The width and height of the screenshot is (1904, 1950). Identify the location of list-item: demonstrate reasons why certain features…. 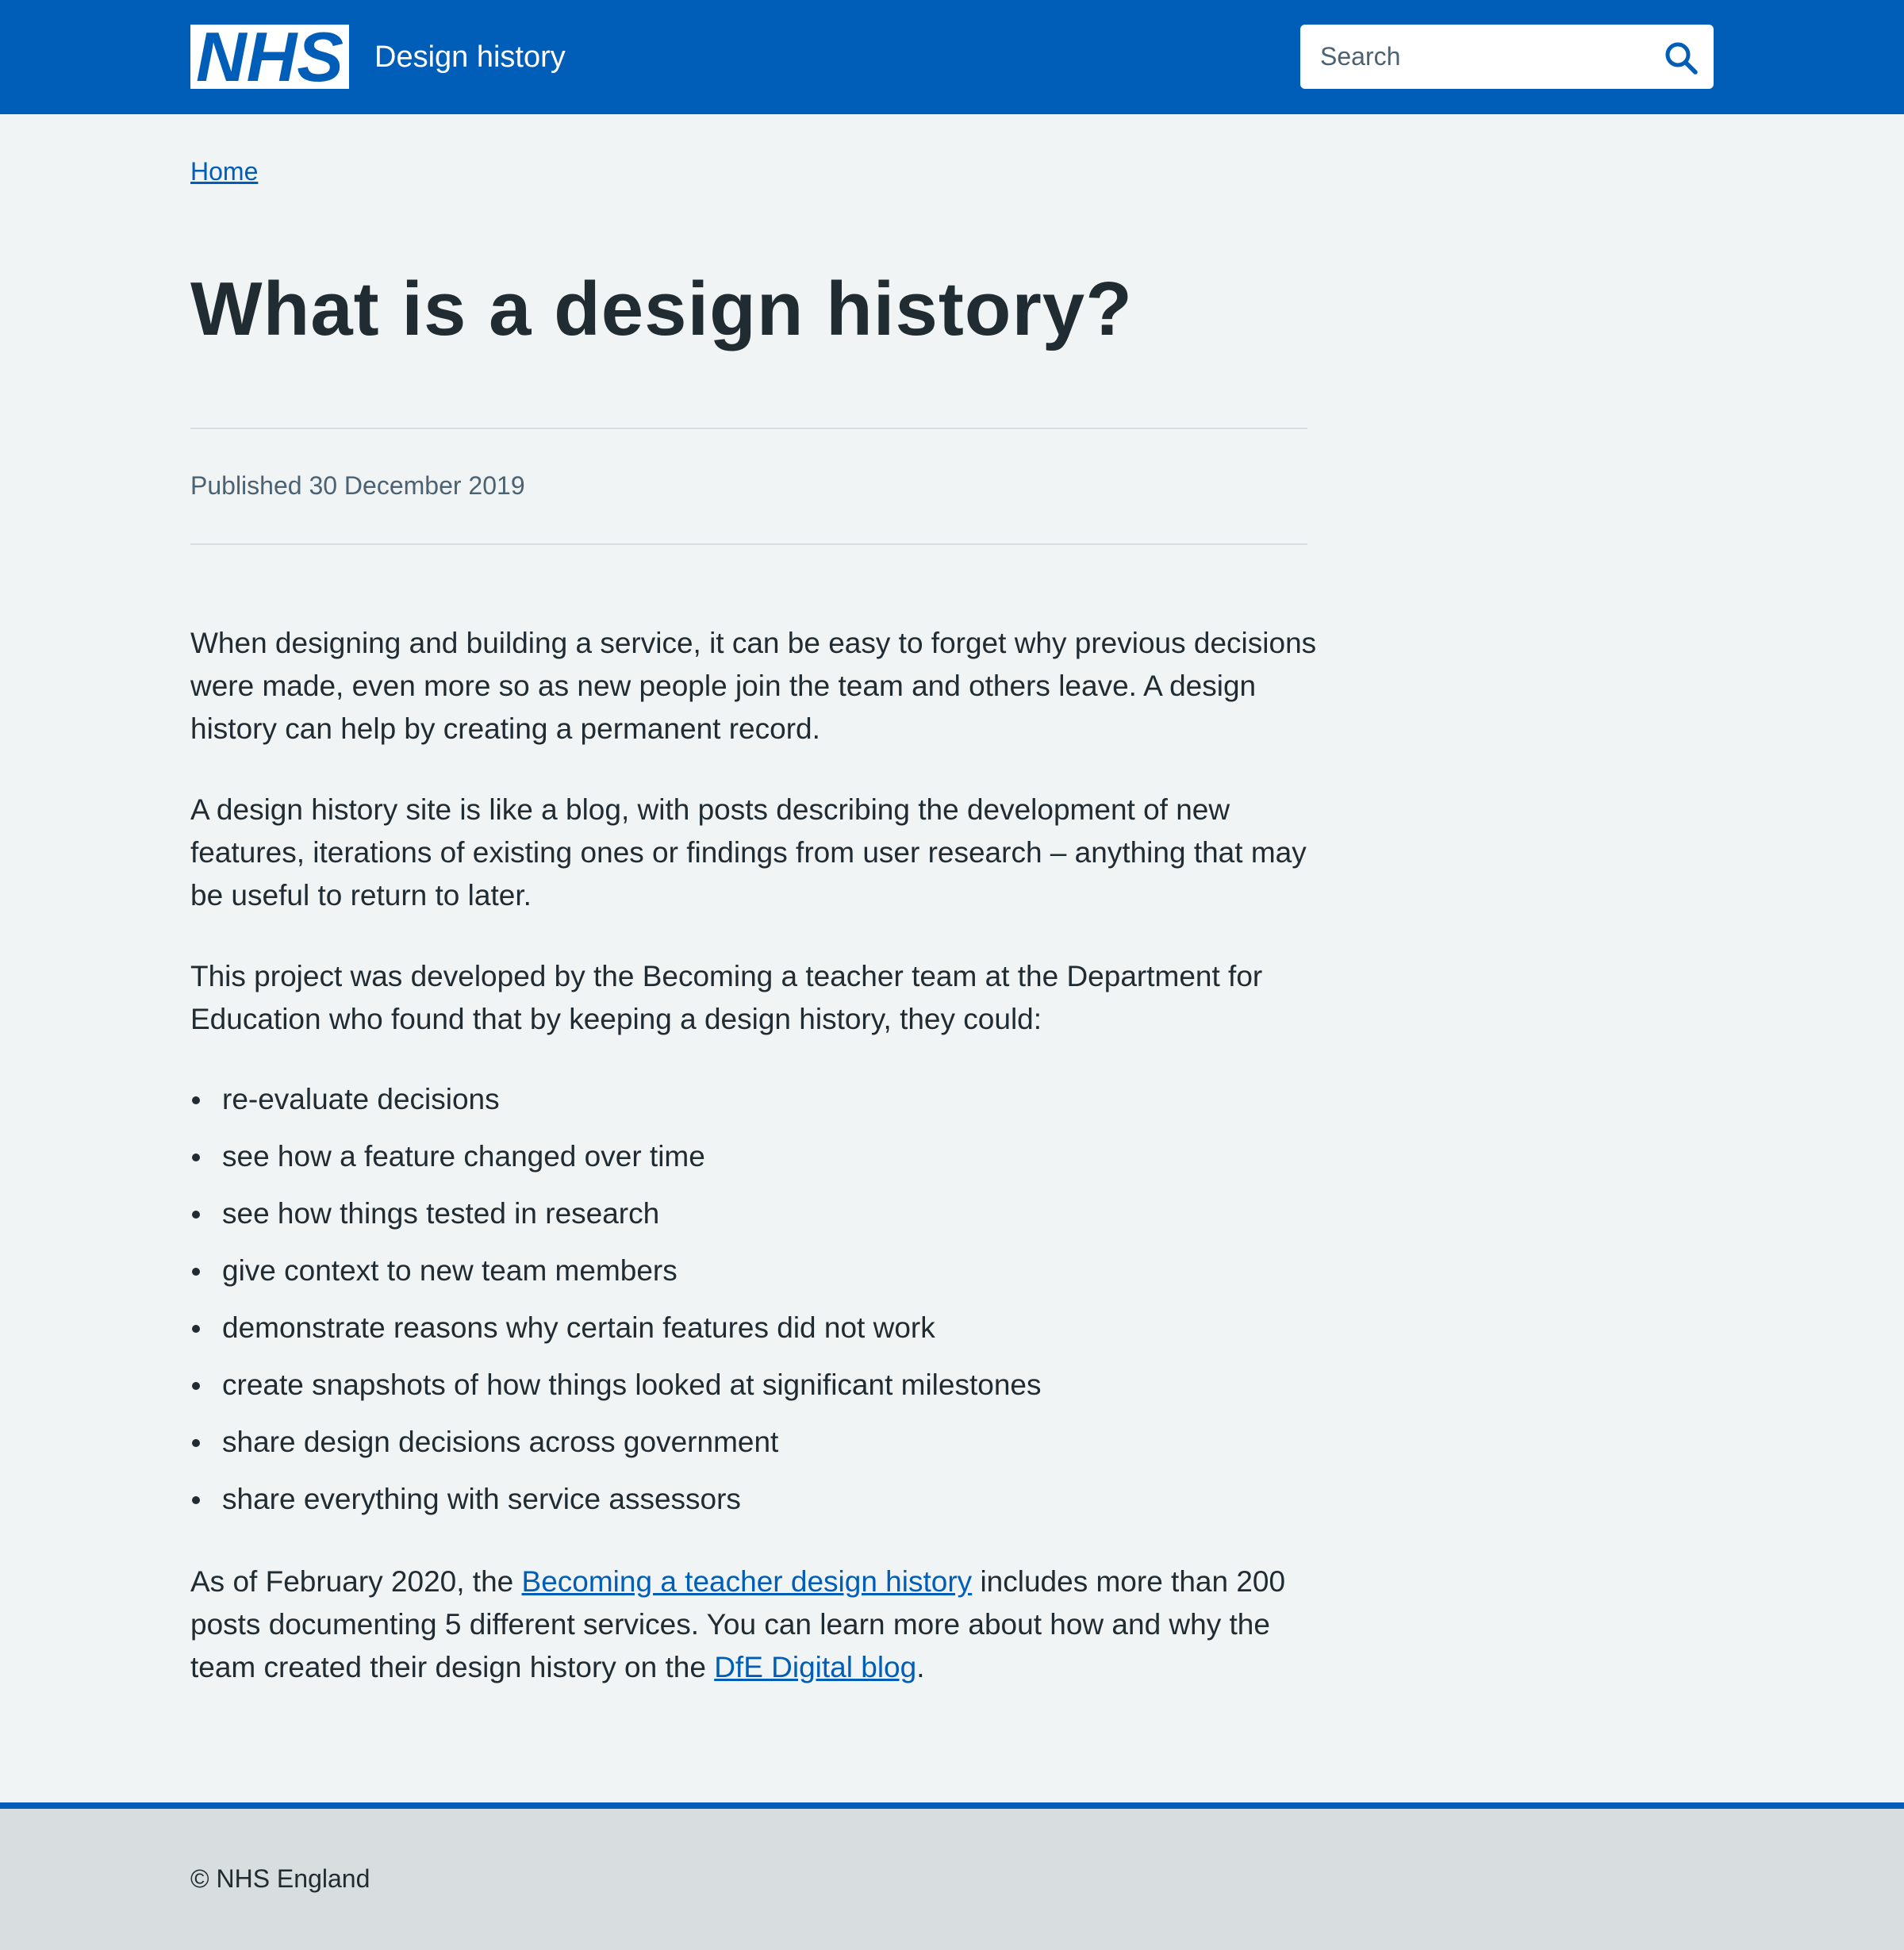
(753, 1332).